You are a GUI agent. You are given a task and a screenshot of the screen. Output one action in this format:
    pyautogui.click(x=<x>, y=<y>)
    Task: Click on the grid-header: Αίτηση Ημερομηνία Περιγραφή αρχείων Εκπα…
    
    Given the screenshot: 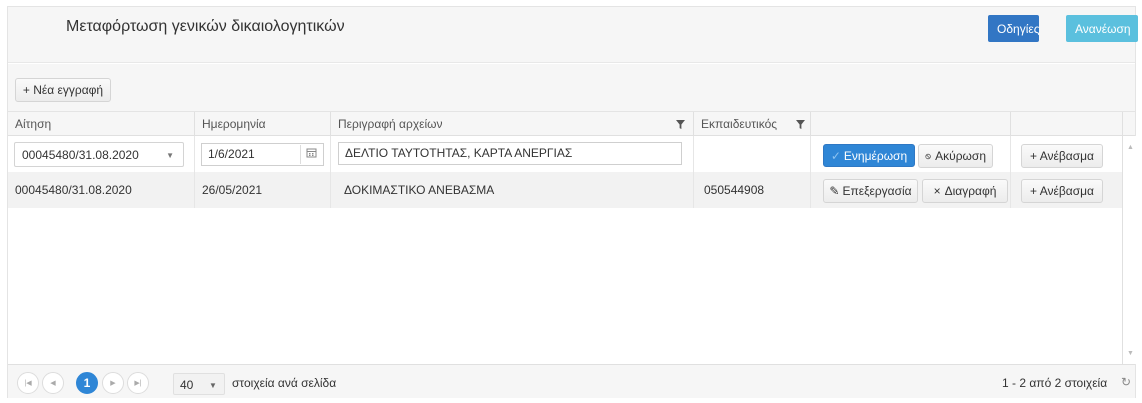 What is the action you would take?
    pyautogui.click(x=571, y=124)
    